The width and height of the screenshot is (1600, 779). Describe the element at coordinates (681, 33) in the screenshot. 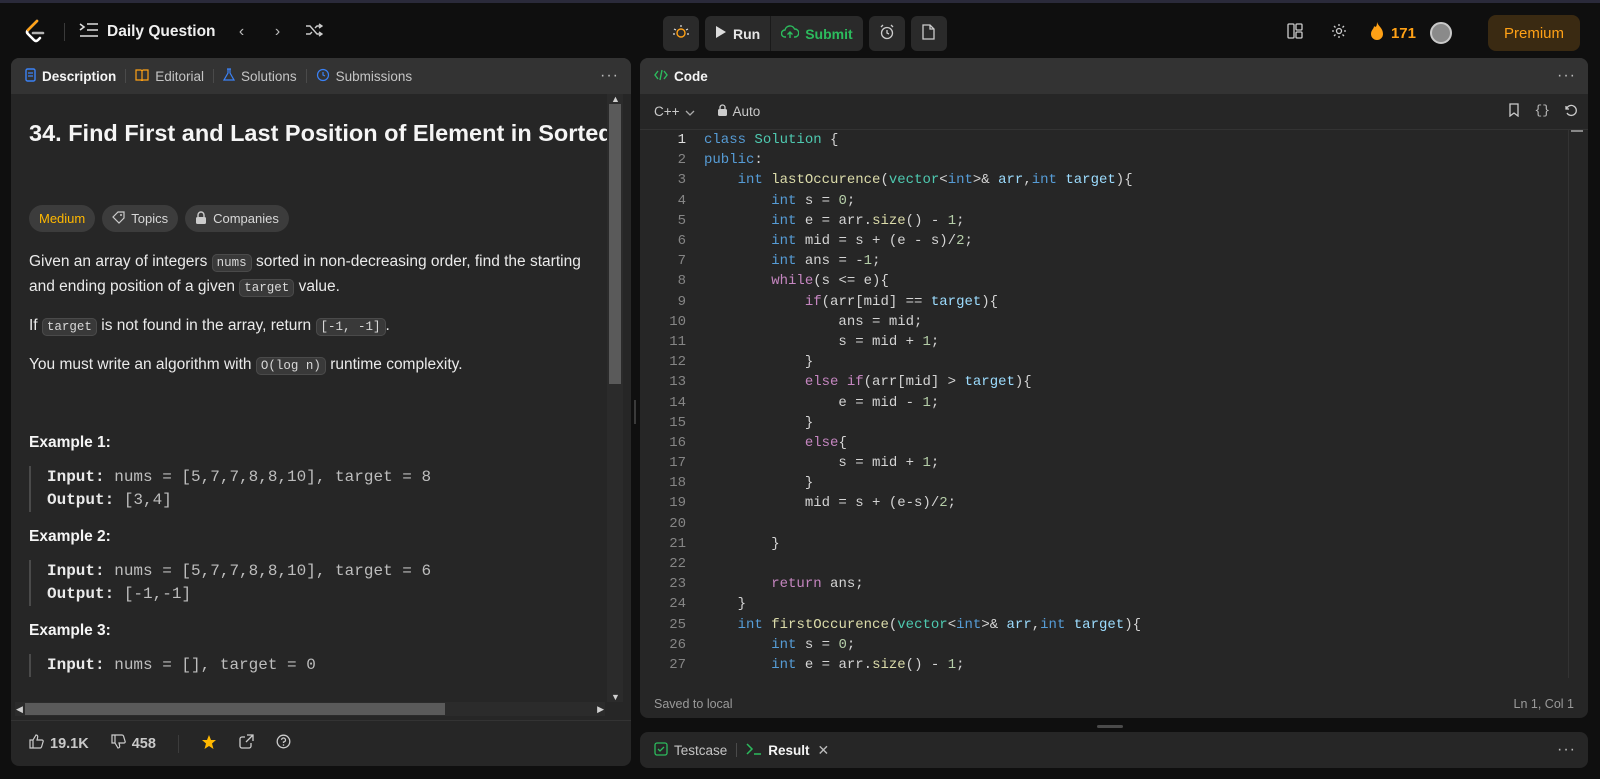

I see `debug-button` at that location.